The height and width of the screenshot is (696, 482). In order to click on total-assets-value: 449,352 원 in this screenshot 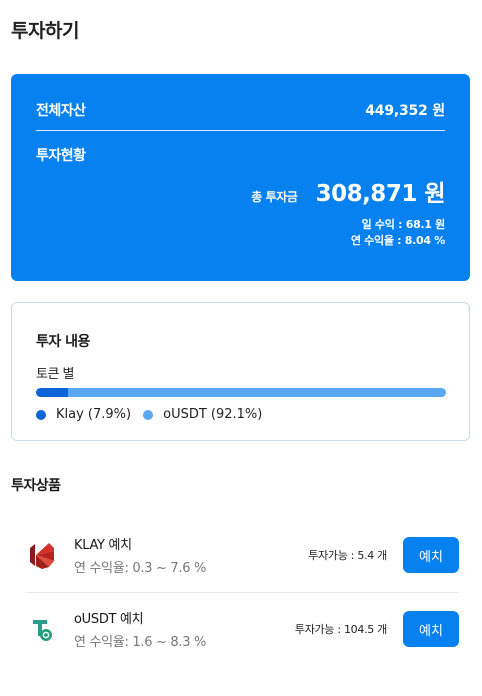, I will do `click(405, 111)`.